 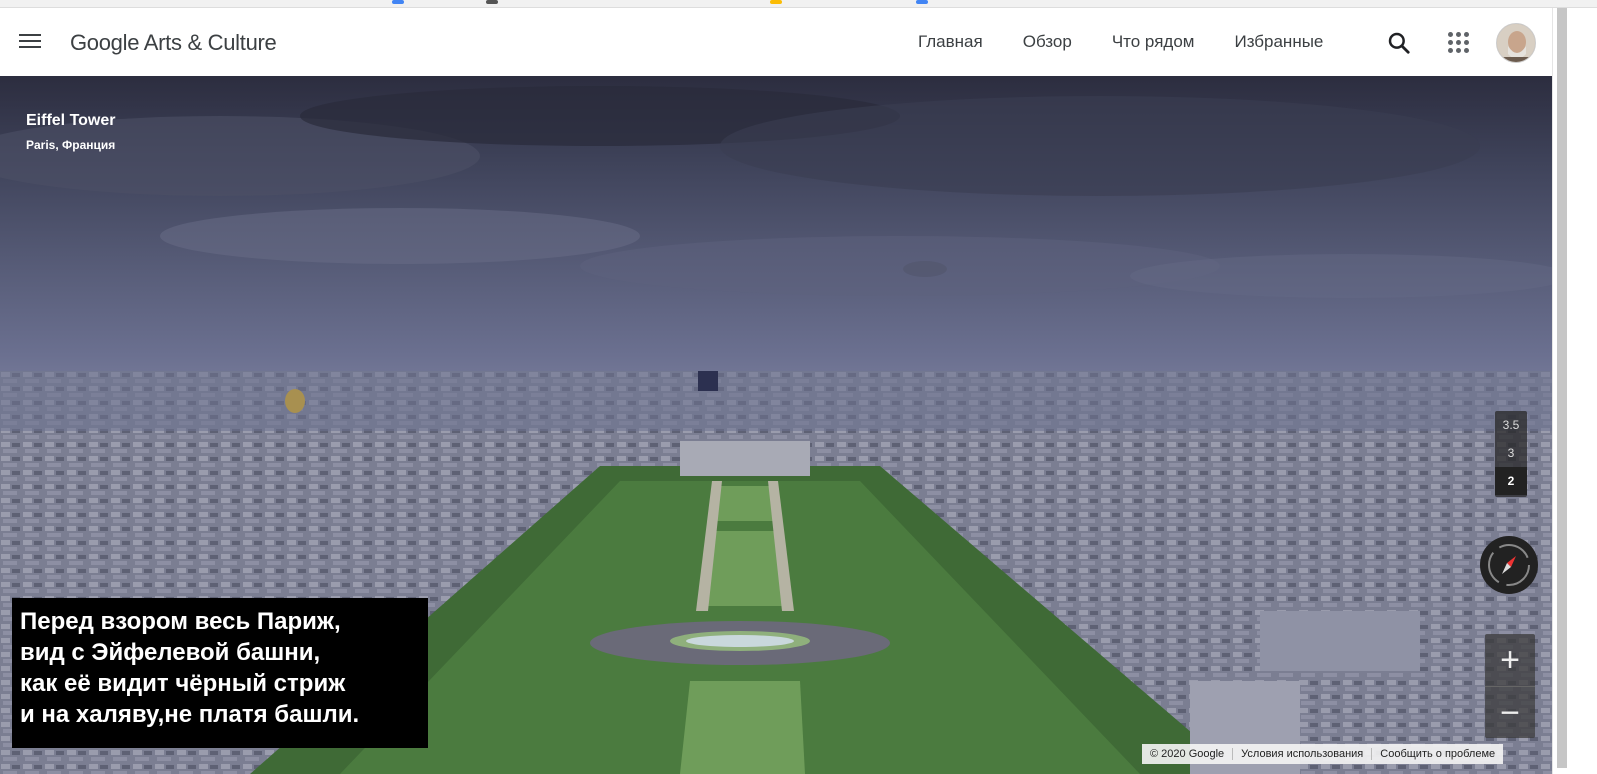 What do you see at coordinates (173, 43) in the screenshot?
I see `site-logo: Google Arts & Culture` at bounding box center [173, 43].